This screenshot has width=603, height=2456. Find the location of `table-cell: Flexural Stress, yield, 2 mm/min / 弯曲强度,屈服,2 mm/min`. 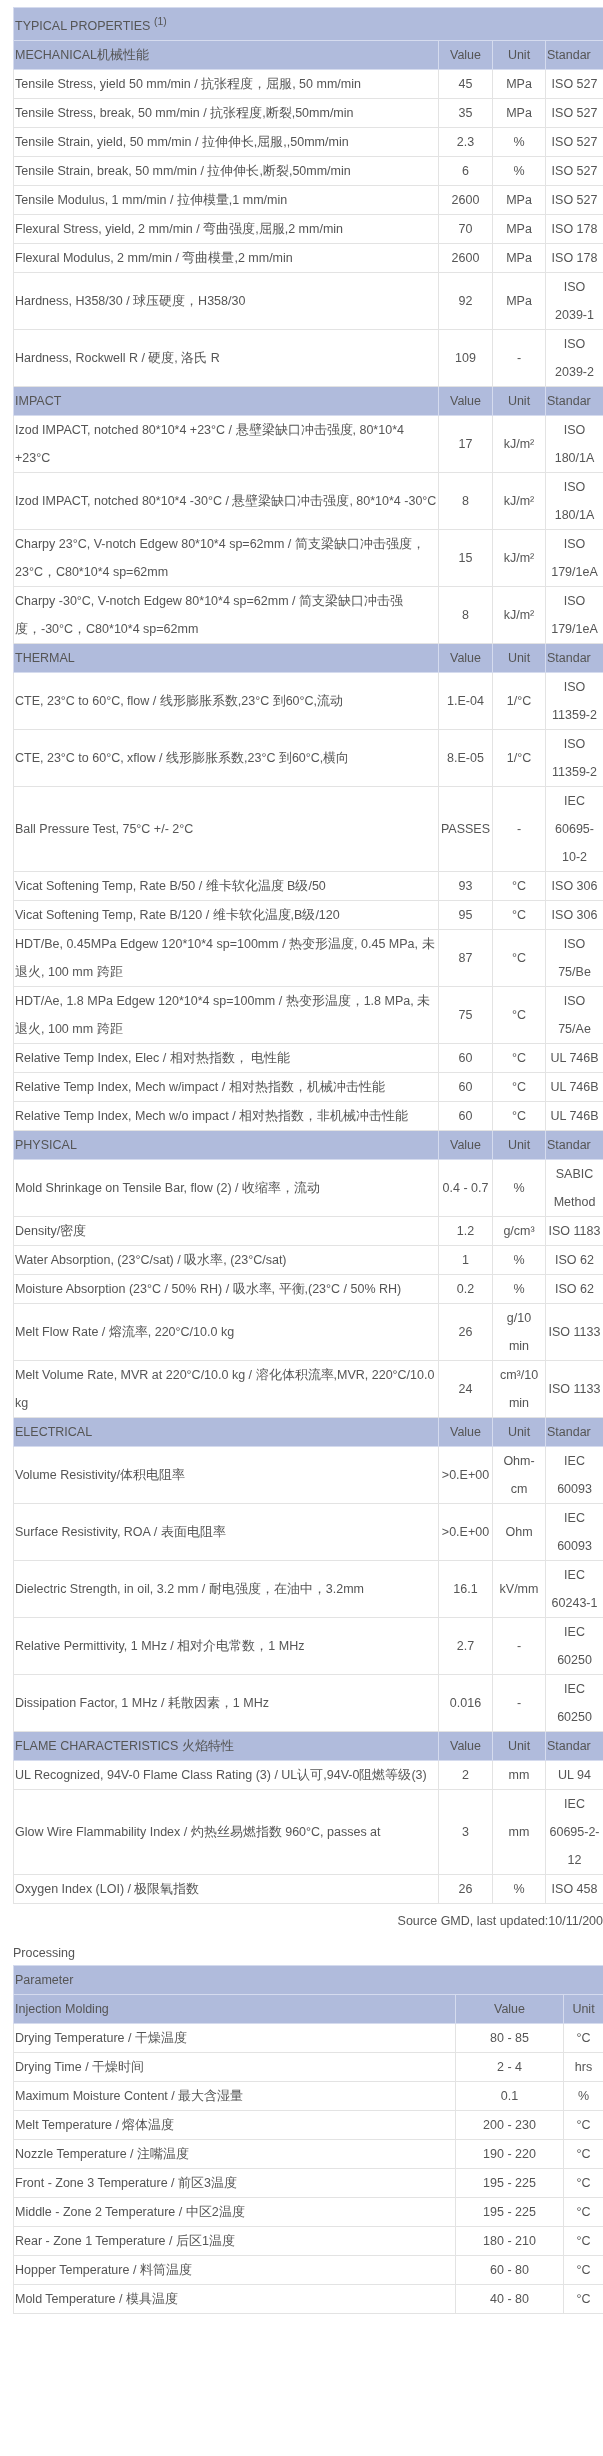

table-cell: Flexural Stress, yield, 2 mm/min / 弯曲强度,屈服,2 mm/min is located at coordinates (226, 229).